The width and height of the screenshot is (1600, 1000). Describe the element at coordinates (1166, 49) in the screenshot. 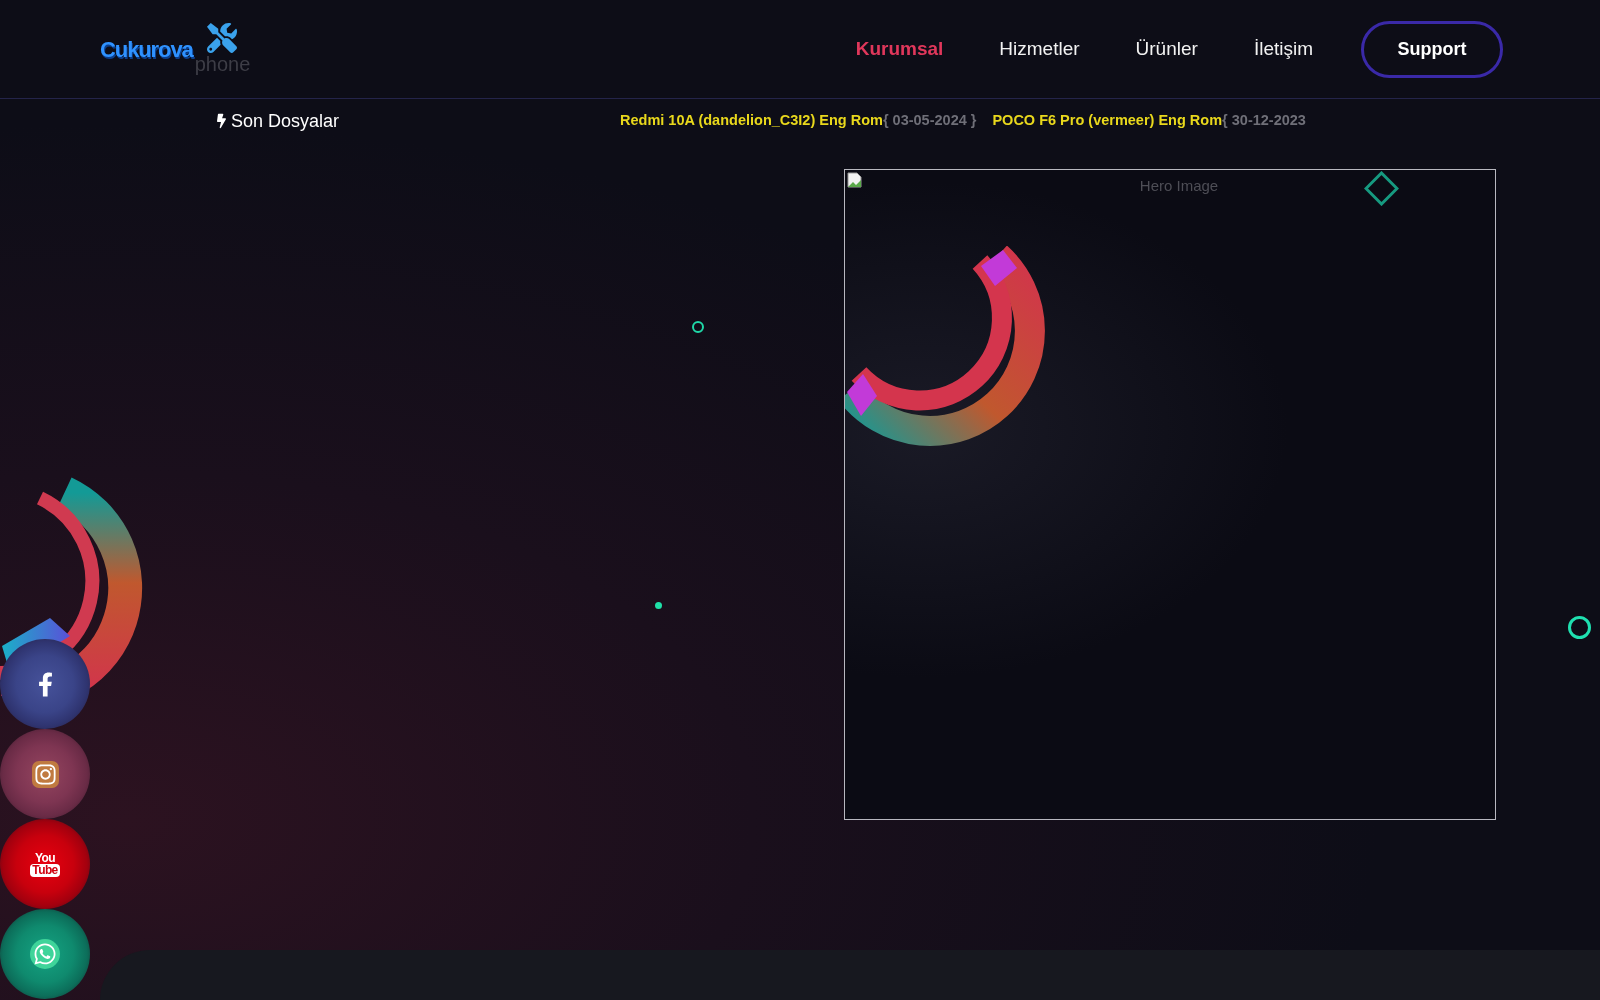

I see `nav-link: Ürünler` at that location.